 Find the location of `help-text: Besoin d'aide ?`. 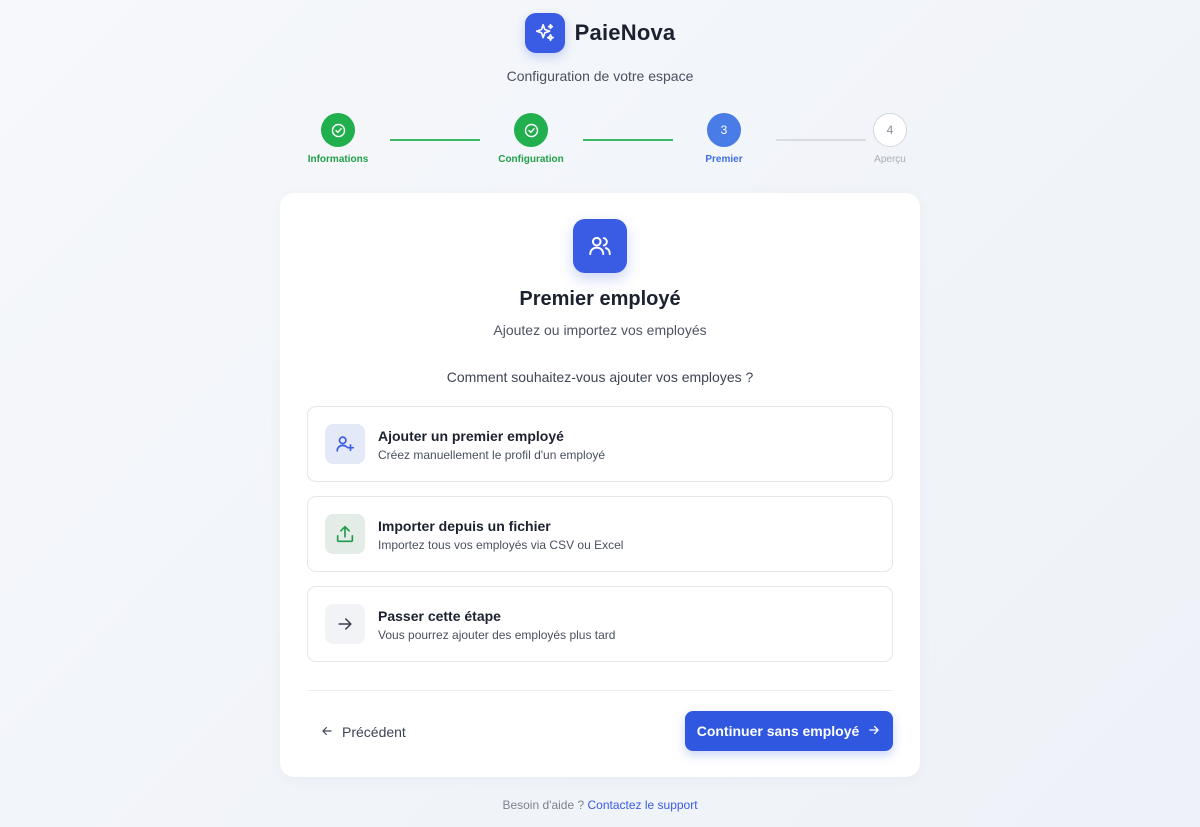

help-text: Besoin d'aide ? is located at coordinates (543, 805).